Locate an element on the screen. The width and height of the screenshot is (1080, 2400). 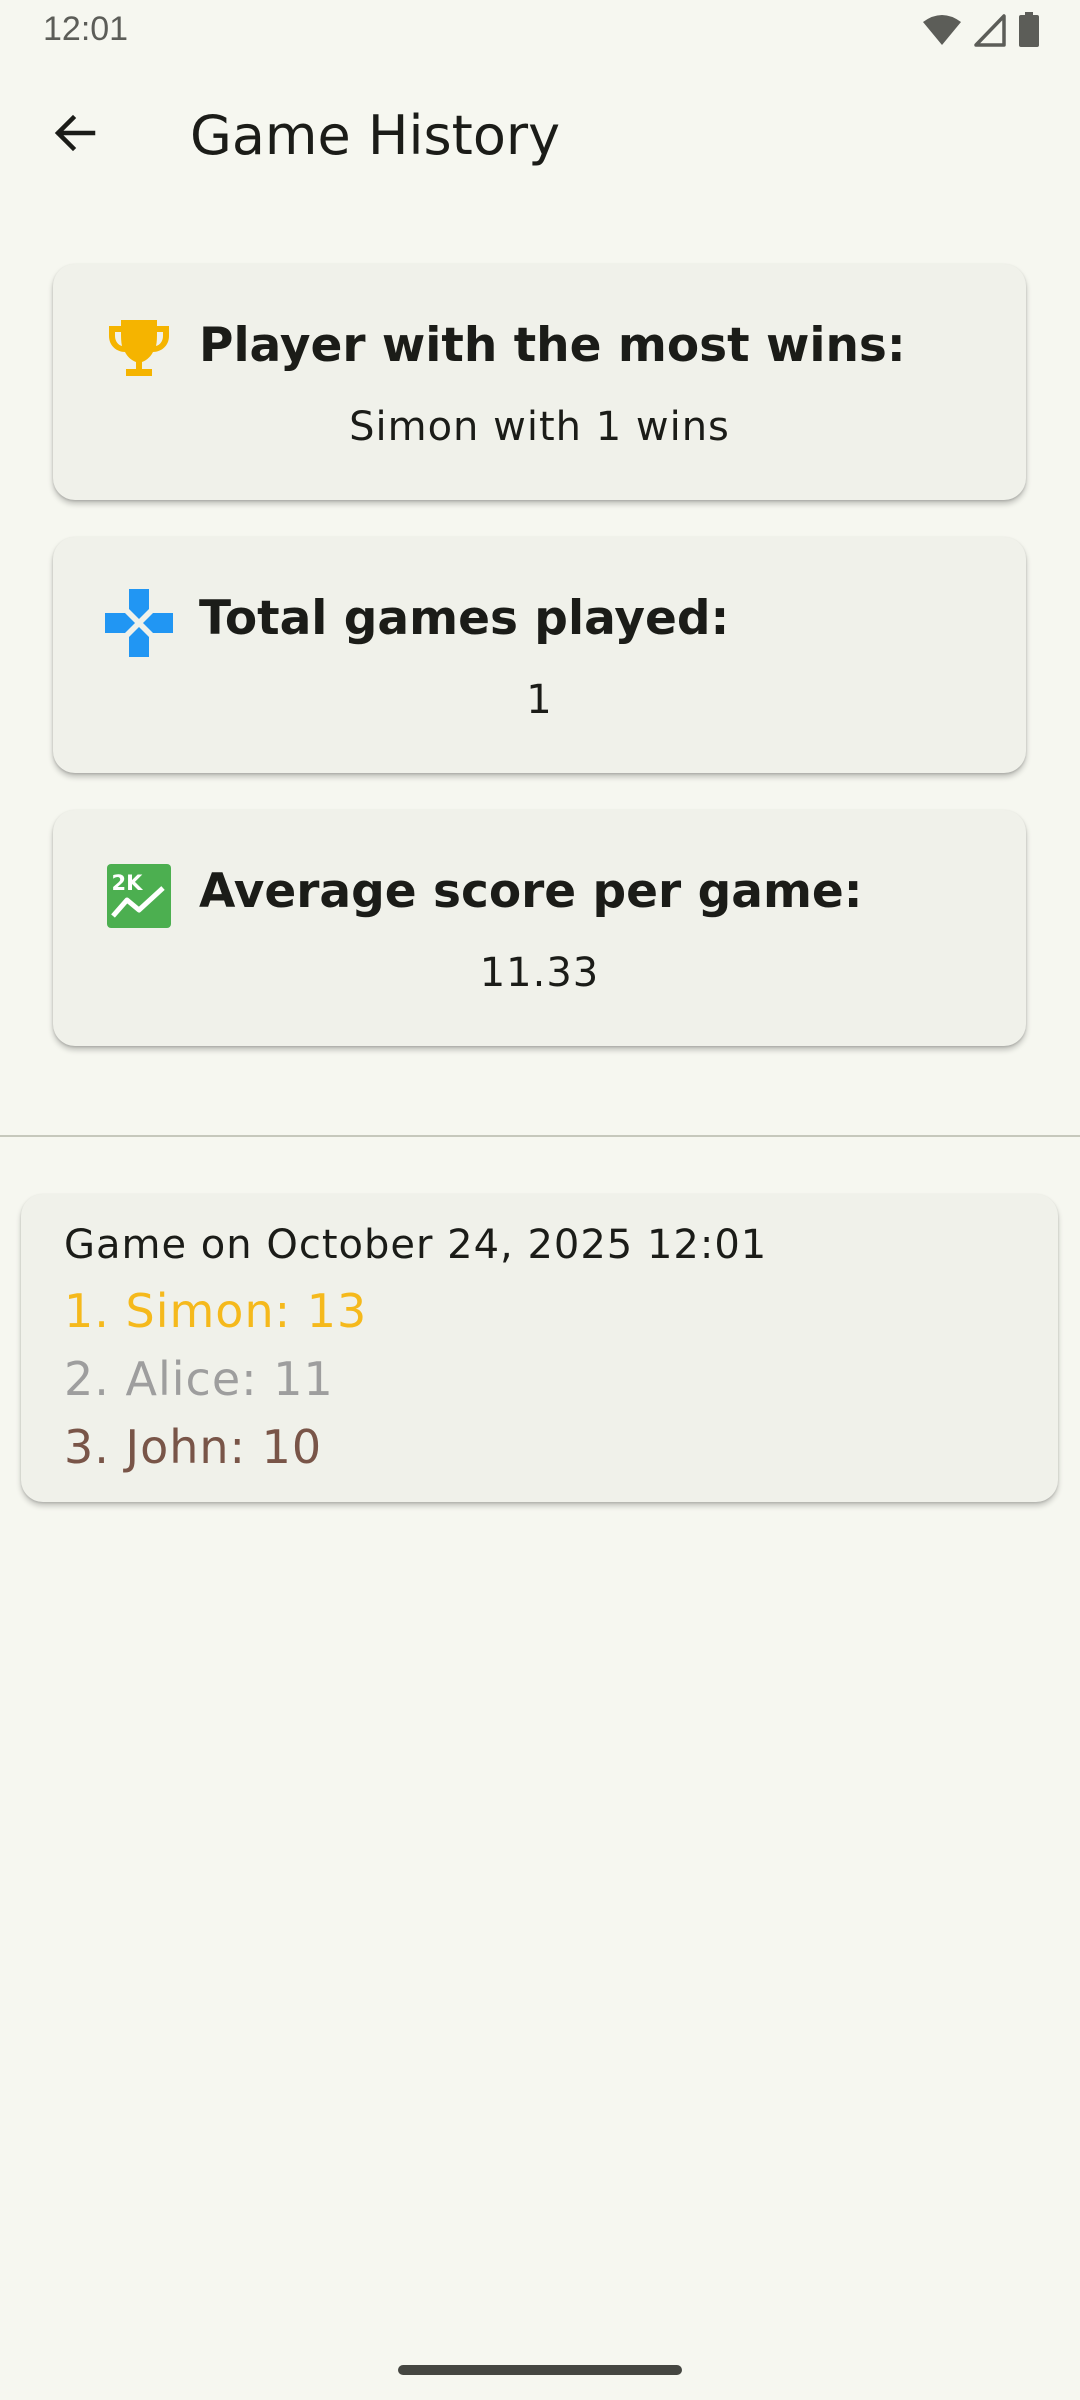
game-date-title: Game on October 24, 2025 12:01 is located at coordinates (416, 1245).